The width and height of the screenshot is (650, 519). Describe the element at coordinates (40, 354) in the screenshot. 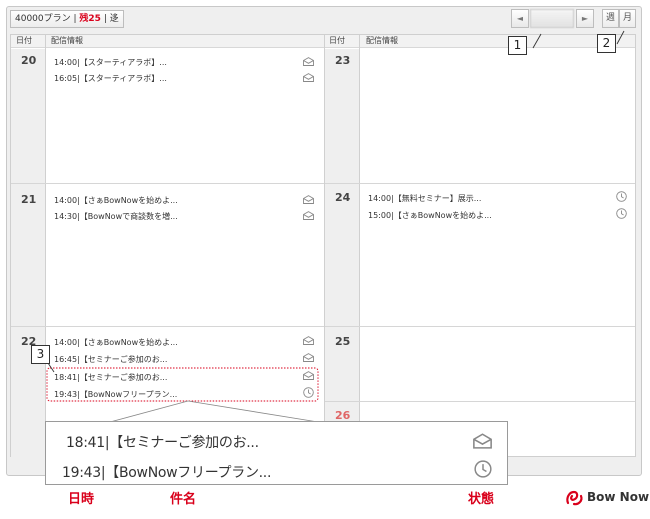

I see `callout-3: 3` at that location.